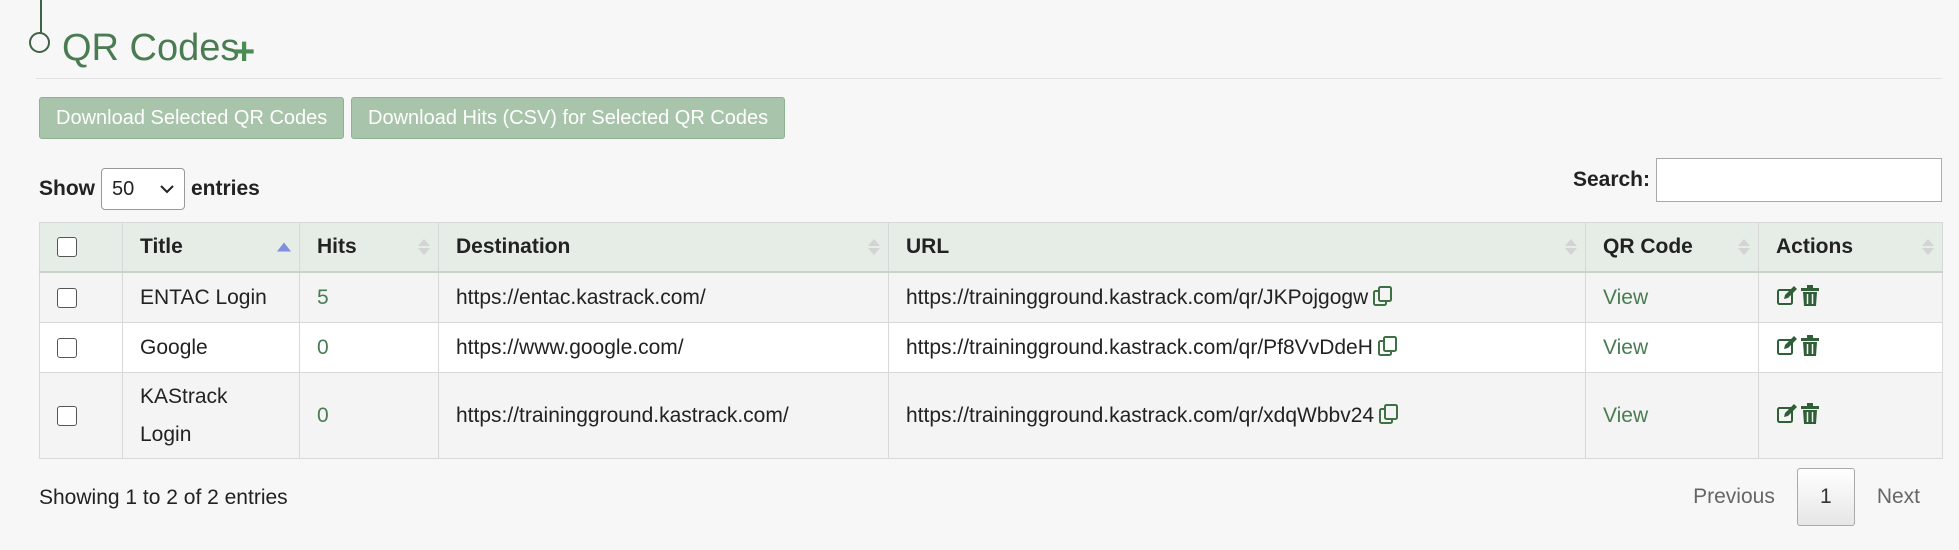 Image resolution: width=1959 pixels, height=550 pixels. Describe the element at coordinates (67, 247) in the screenshot. I see `select-all-checkbox` at that location.